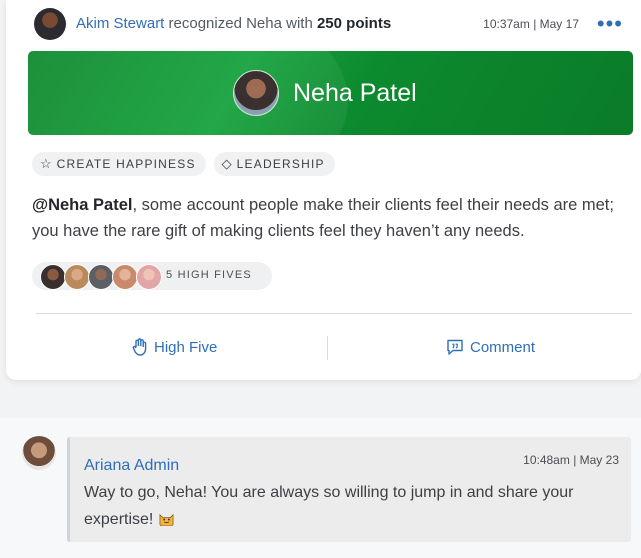 The image size is (641, 558). Describe the element at coordinates (455, 347) in the screenshot. I see `comment-icon` at that location.